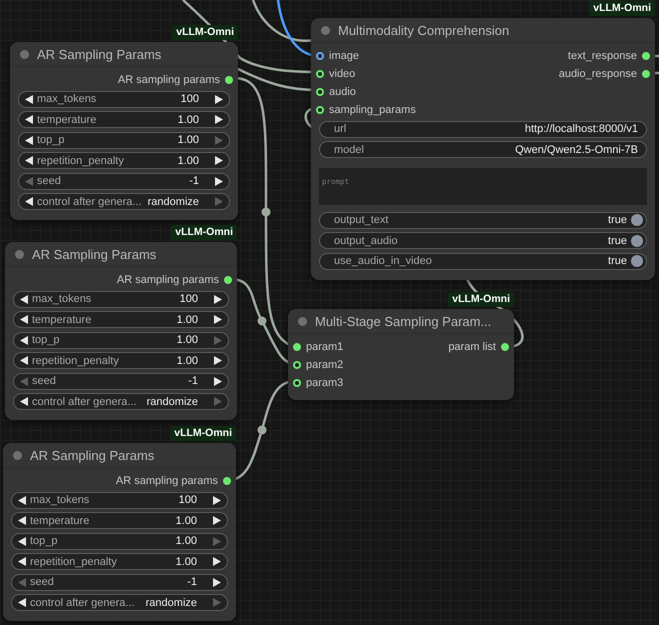 This screenshot has height=625, width=659. Describe the element at coordinates (483, 241) in the screenshot. I see `toggle-widget: output_audio true` at that location.